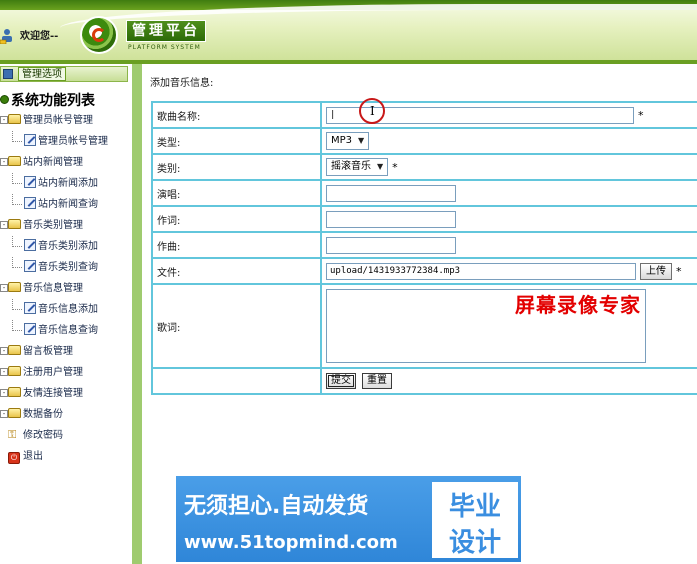 The width and height of the screenshot is (697, 564). I want to click on app-title: 管理平台, so click(166, 31).